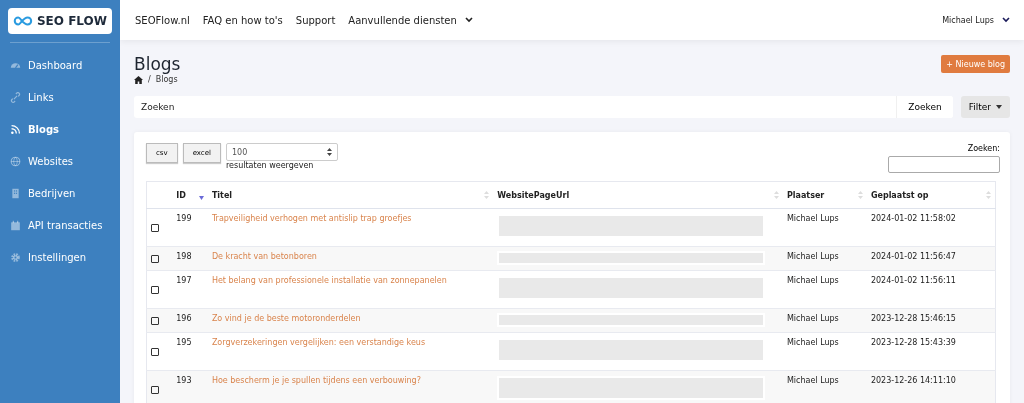  Describe the element at coordinates (913, 318) in the screenshot. I see `date-cell: 2023-12-28 15:46:15` at that location.